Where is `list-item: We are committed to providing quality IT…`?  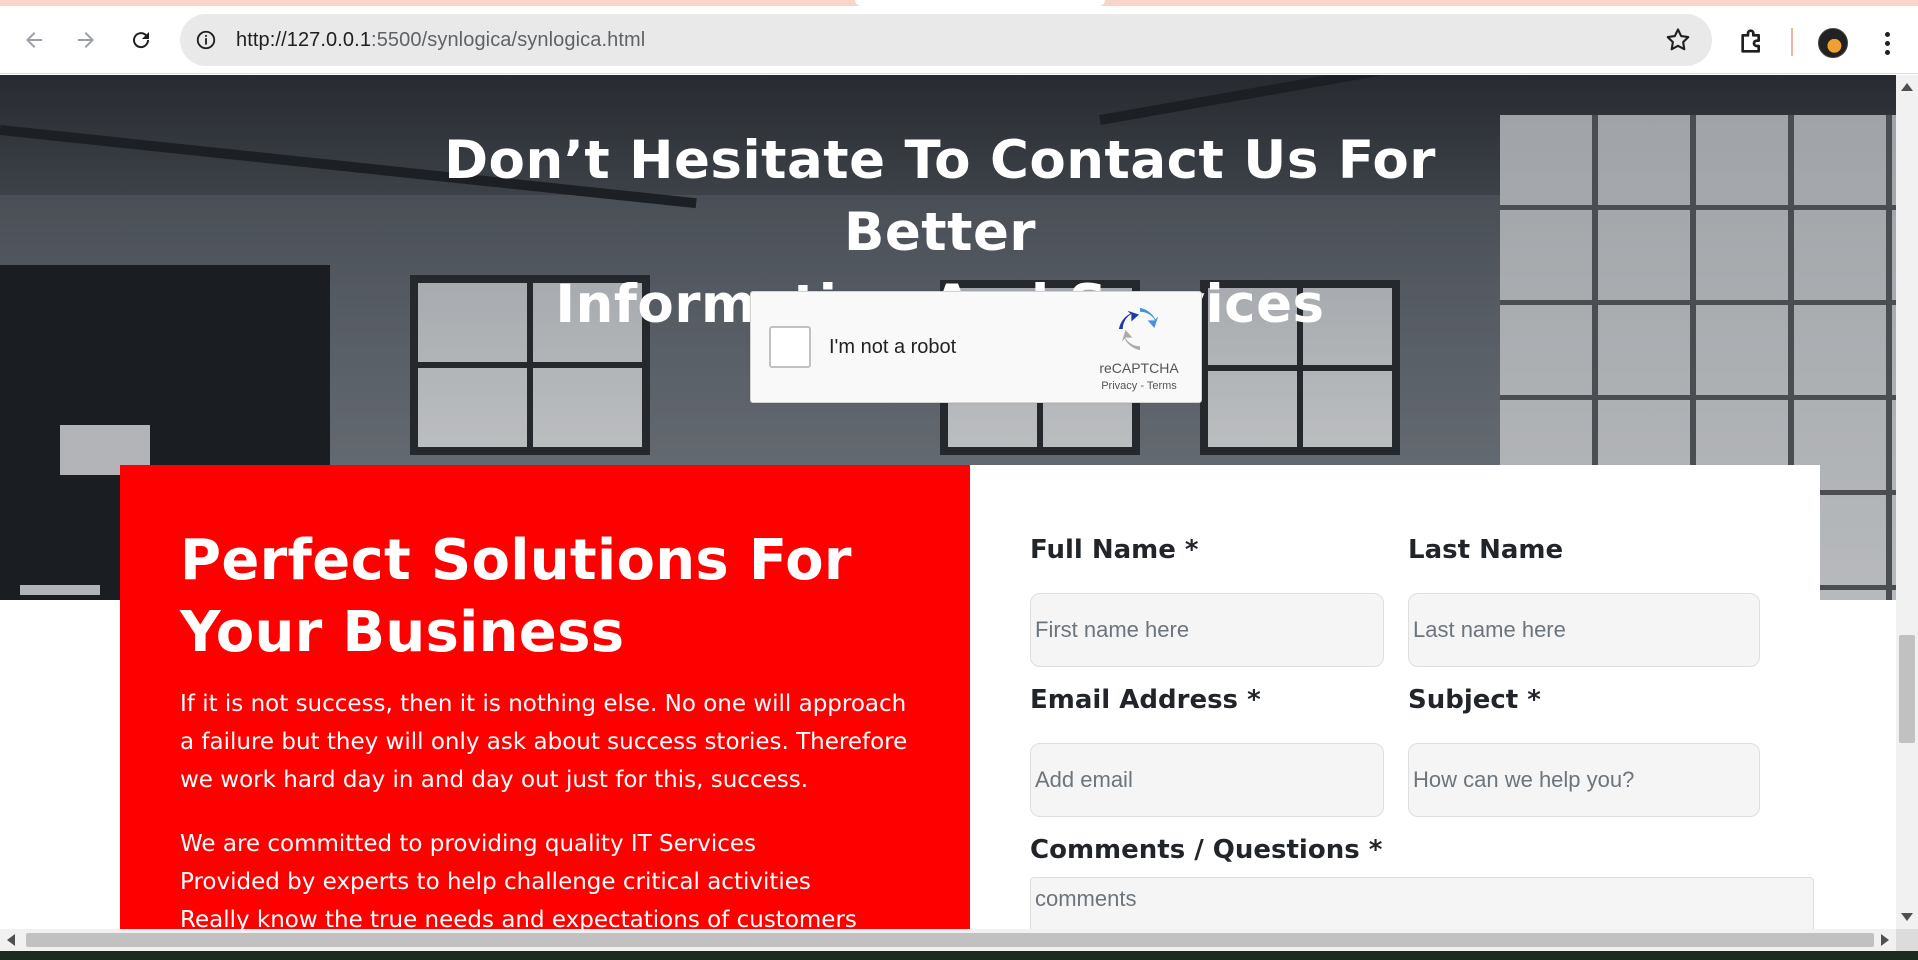
list-item: We are committed to providing quality IT… is located at coordinates (468, 844).